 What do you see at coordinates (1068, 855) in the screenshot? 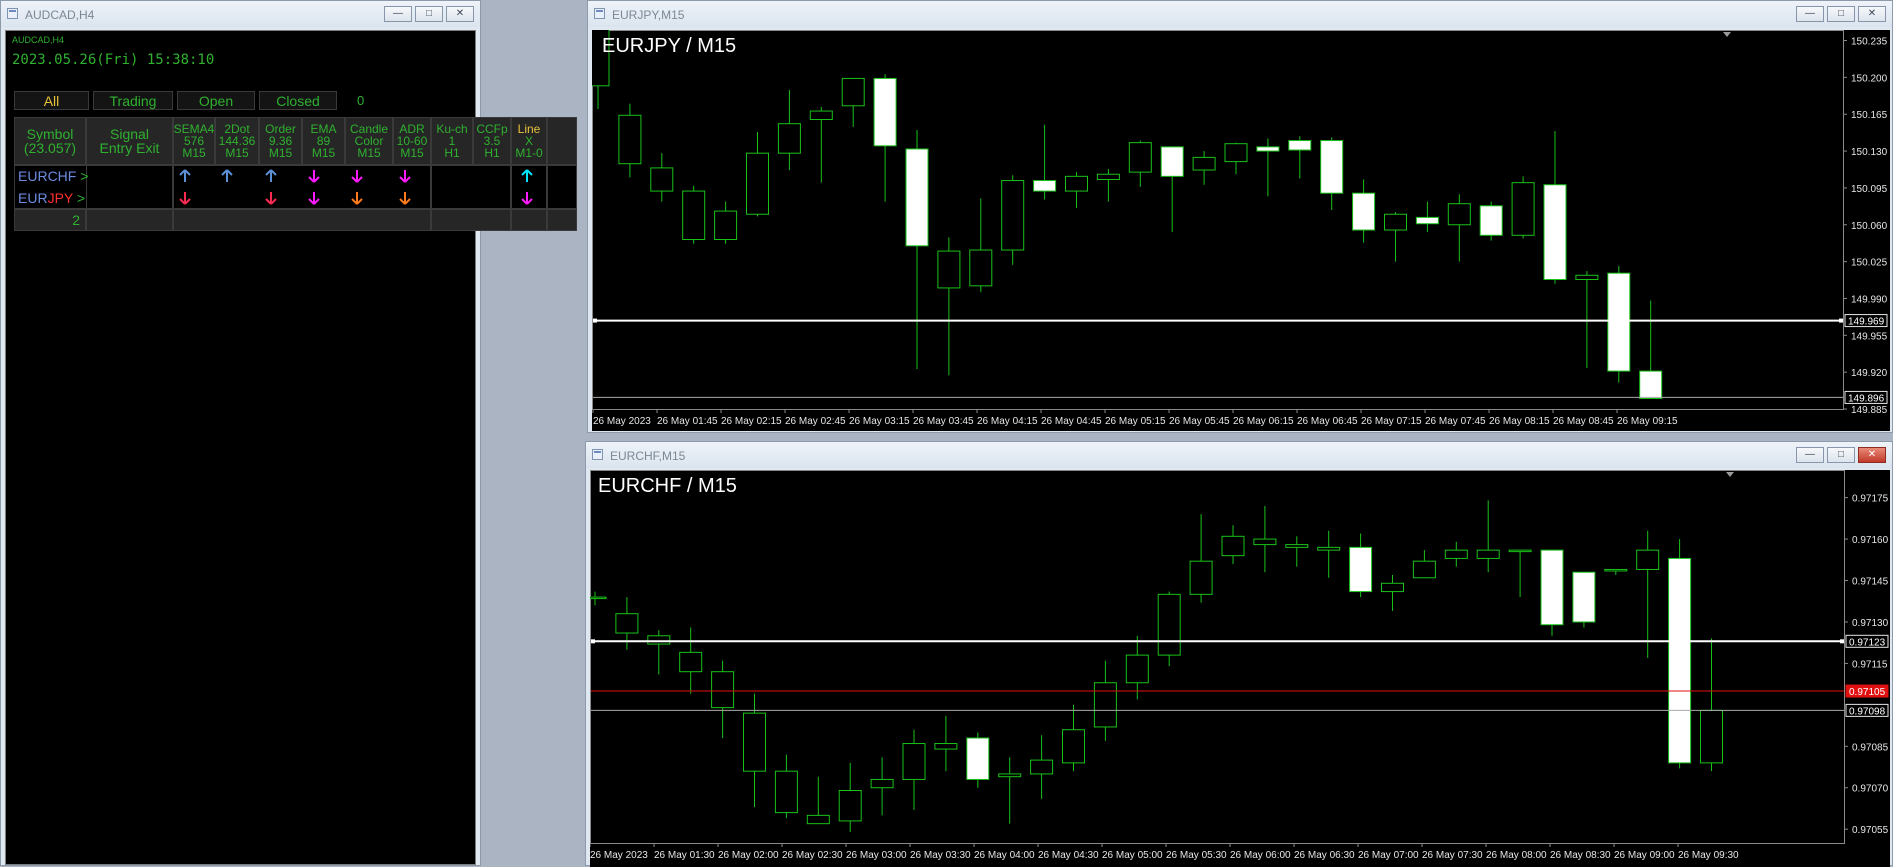
I see `x-tick-label: 26 May 04:30` at bounding box center [1068, 855].